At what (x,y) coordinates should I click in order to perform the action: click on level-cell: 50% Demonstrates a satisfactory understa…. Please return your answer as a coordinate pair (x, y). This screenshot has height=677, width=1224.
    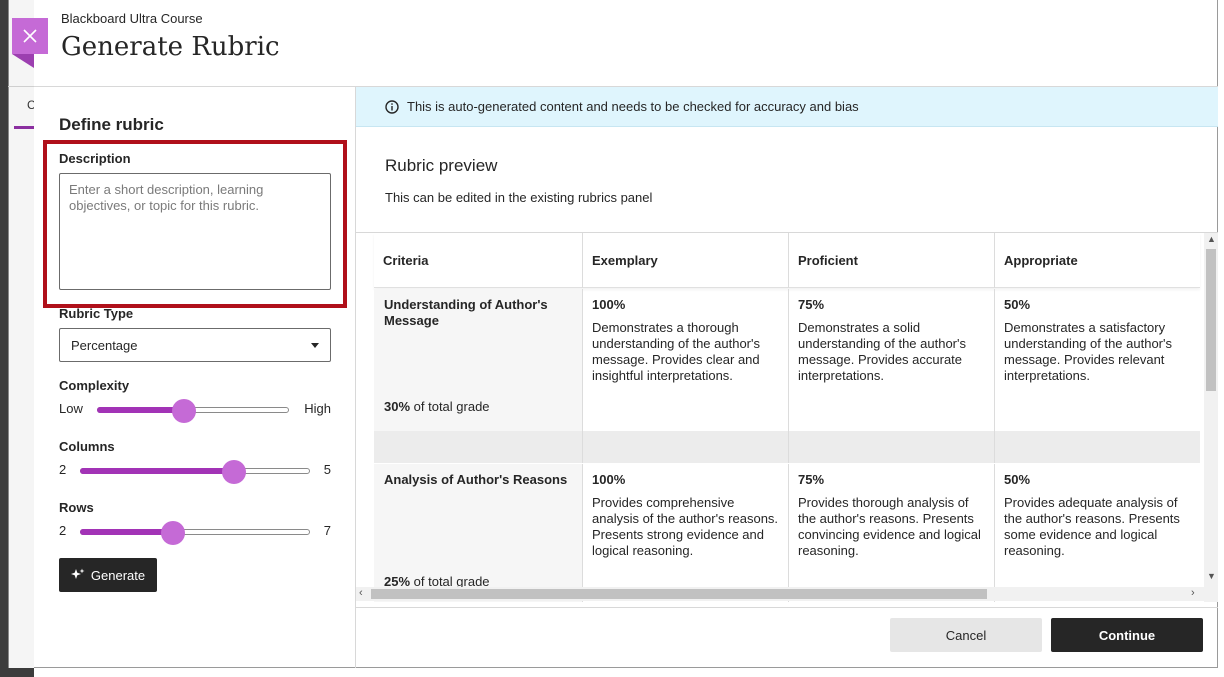
    Looking at the image, I should click on (1097, 360).